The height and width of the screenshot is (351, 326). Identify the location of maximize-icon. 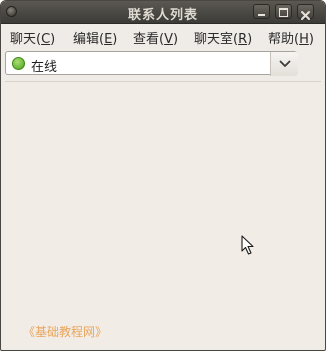
(283, 12).